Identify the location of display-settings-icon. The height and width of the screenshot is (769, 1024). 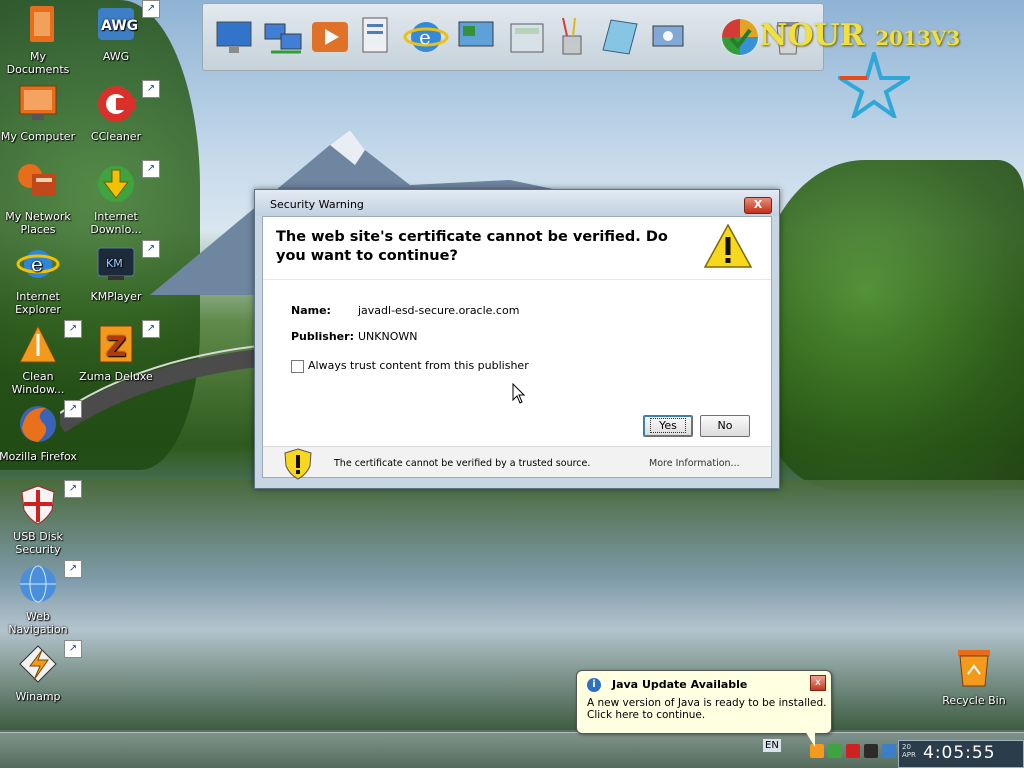
(476, 37).